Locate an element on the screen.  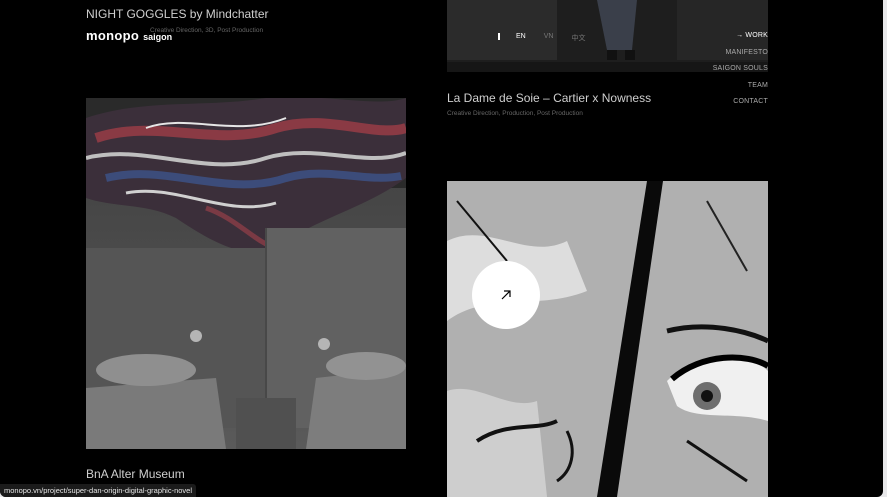
arrow-up-right-icon is located at coordinates (506, 295).